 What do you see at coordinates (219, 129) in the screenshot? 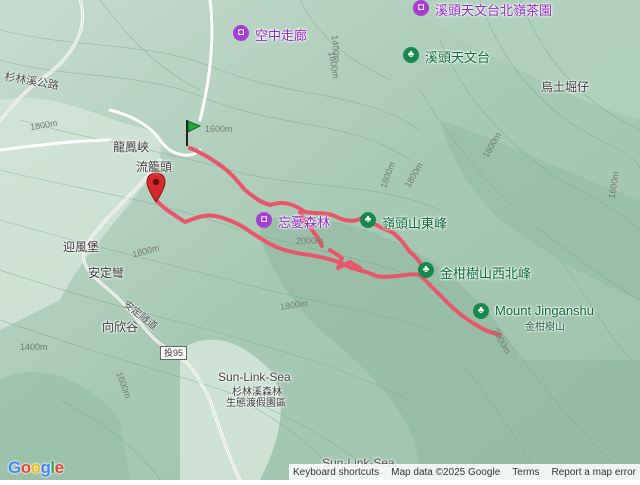
I see `contour-label: 1600m` at bounding box center [219, 129].